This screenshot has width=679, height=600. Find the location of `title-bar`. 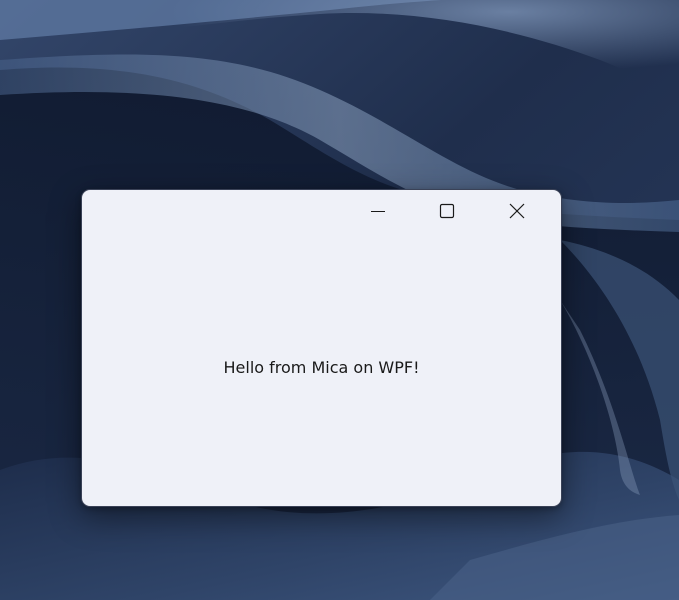

title-bar is located at coordinates (321, 211).